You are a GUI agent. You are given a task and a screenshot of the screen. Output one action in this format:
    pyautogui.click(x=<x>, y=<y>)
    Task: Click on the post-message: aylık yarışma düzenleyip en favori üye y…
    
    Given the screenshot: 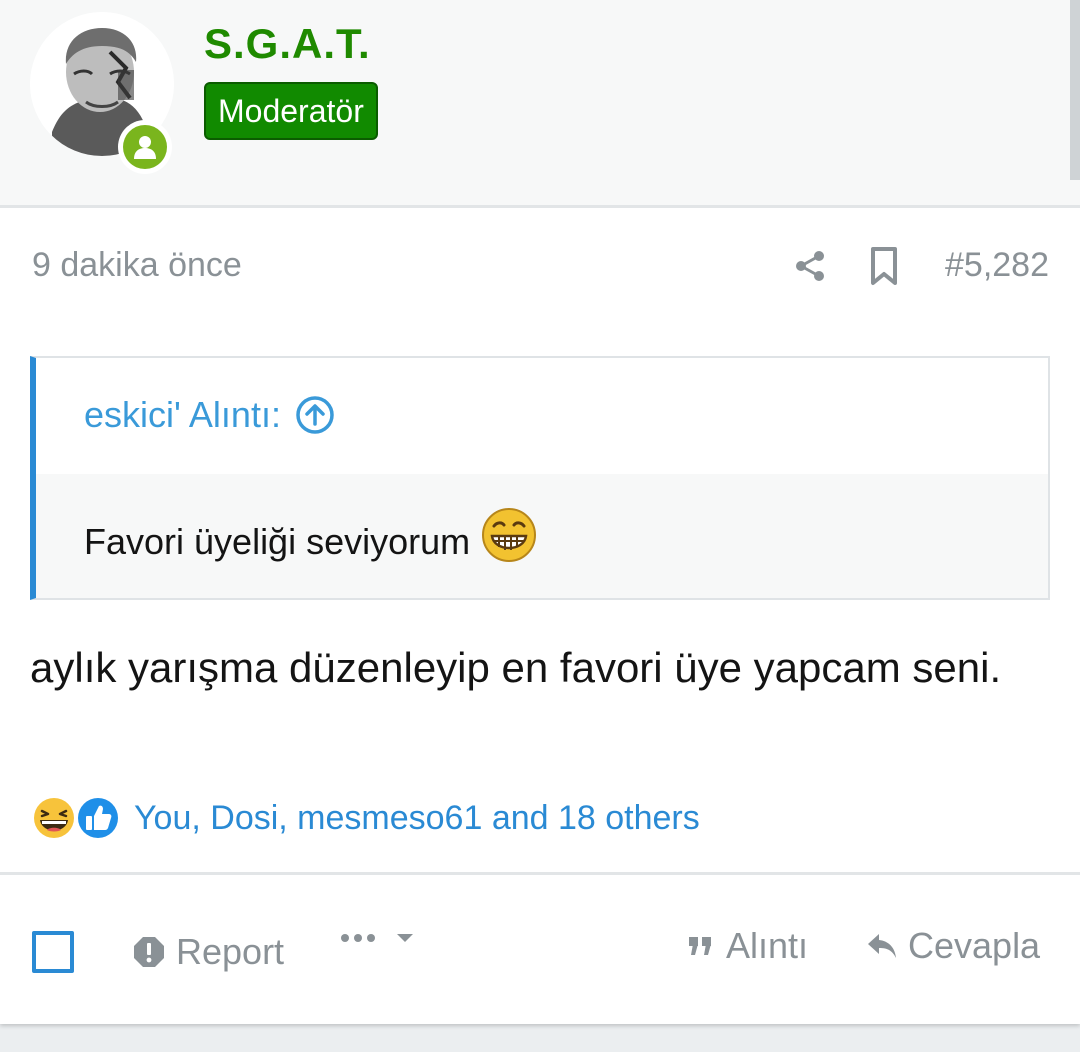 What is the action you would take?
    pyautogui.click(x=516, y=667)
    